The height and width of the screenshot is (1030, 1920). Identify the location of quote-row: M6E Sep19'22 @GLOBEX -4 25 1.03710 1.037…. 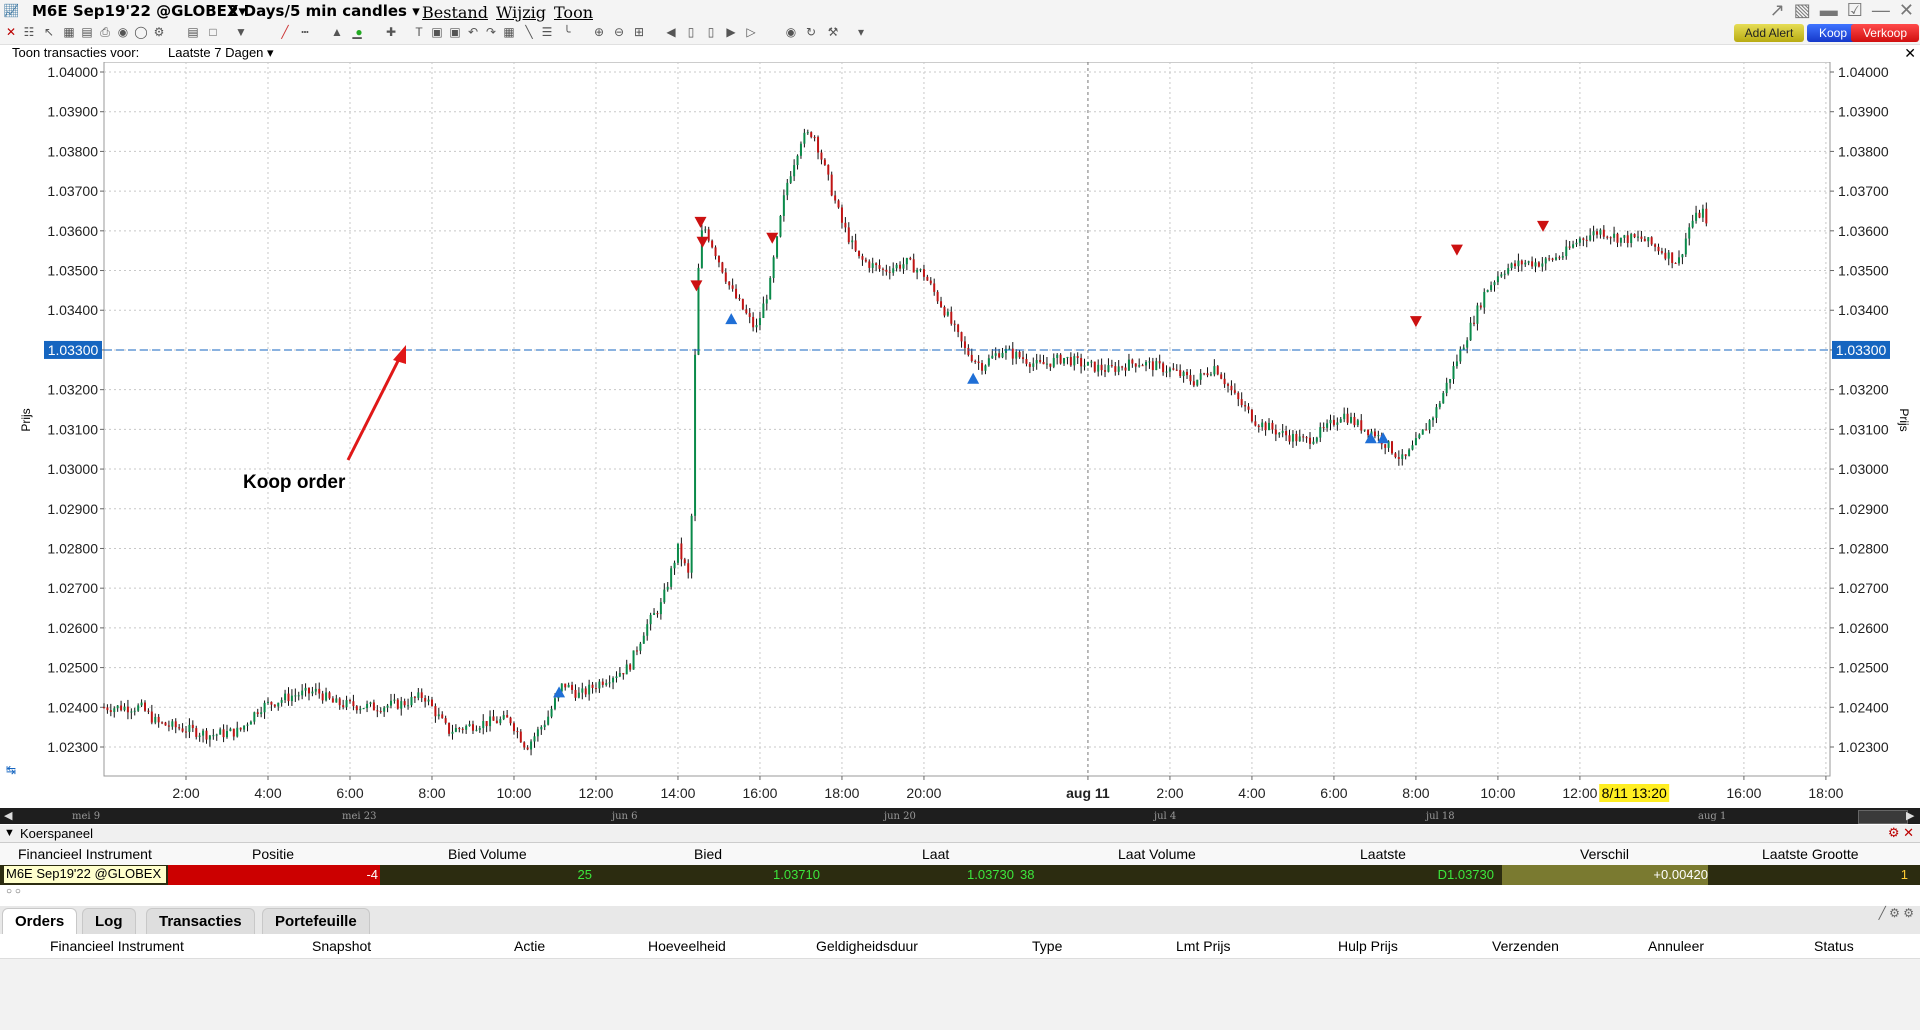
(960, 875).